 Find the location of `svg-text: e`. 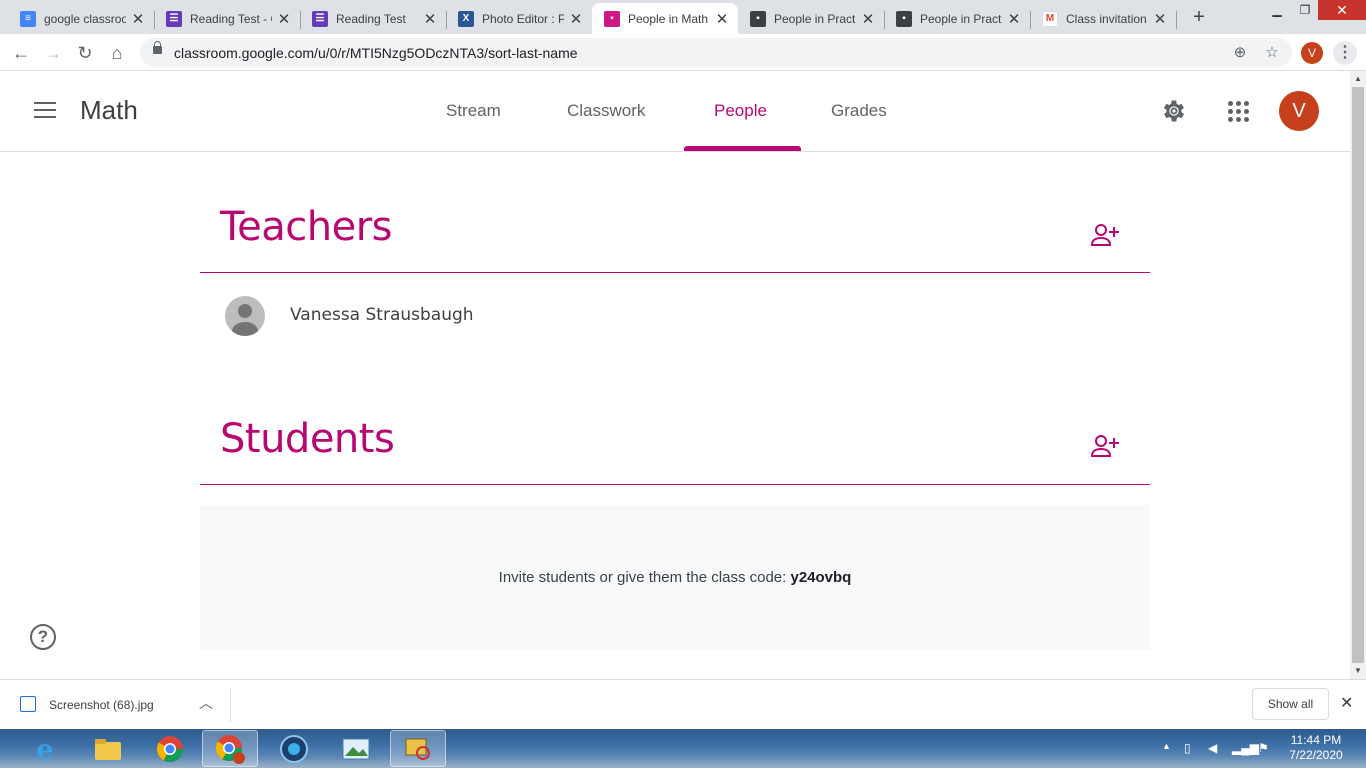

svg-text: e is located at coordinates (45, 749).